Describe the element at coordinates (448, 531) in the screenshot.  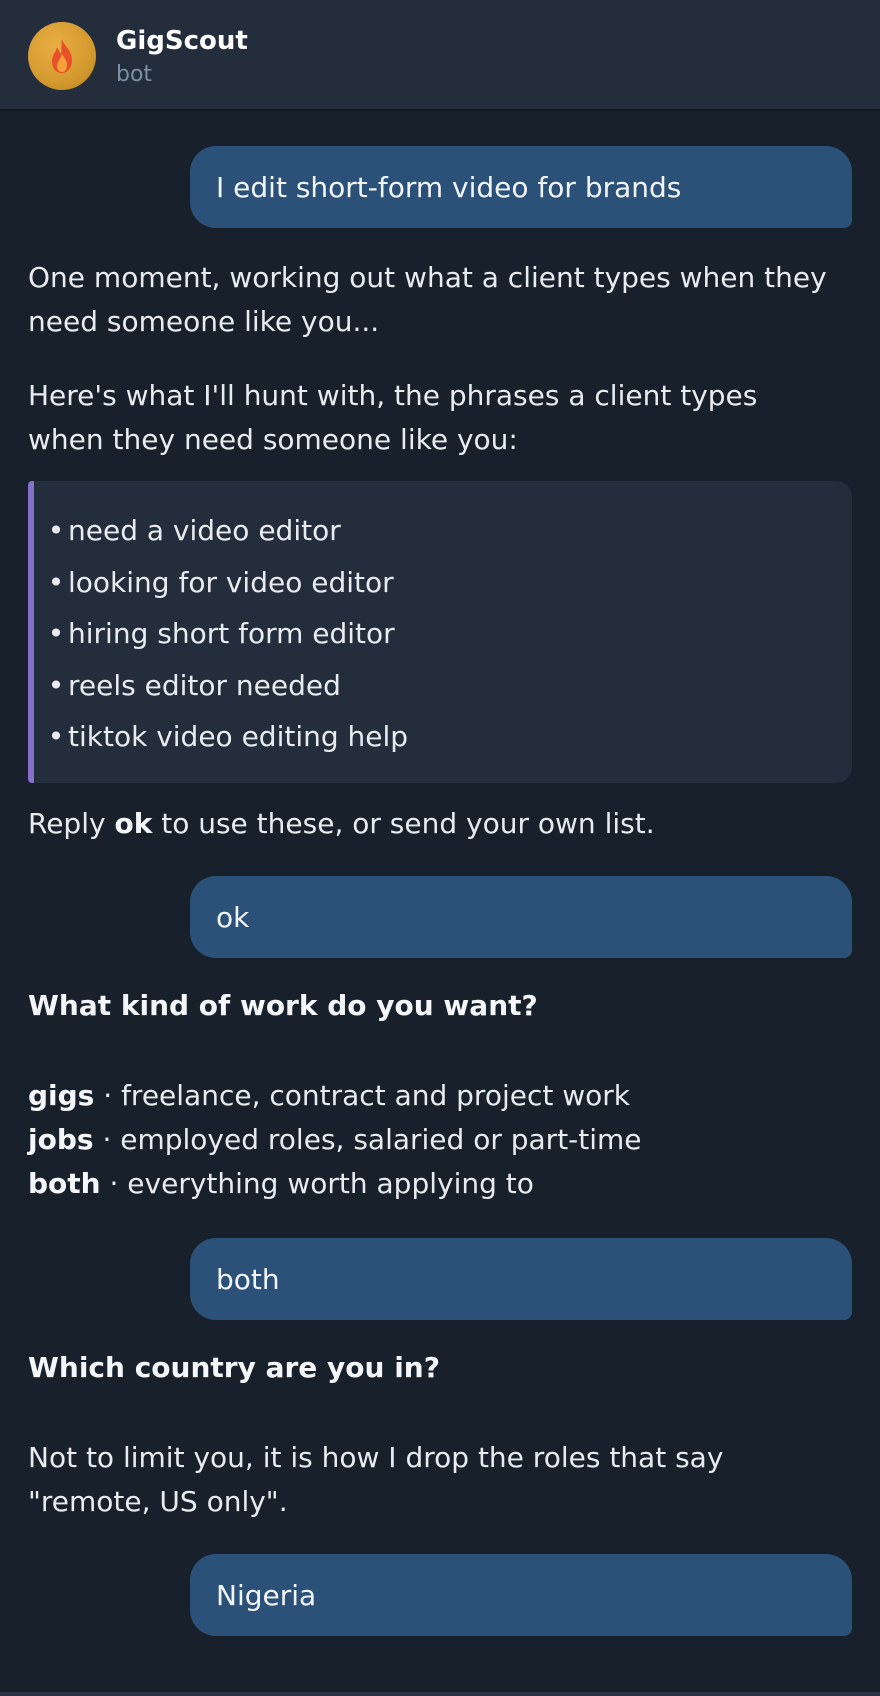
I see `phrase-item: need a video editor` at that location.